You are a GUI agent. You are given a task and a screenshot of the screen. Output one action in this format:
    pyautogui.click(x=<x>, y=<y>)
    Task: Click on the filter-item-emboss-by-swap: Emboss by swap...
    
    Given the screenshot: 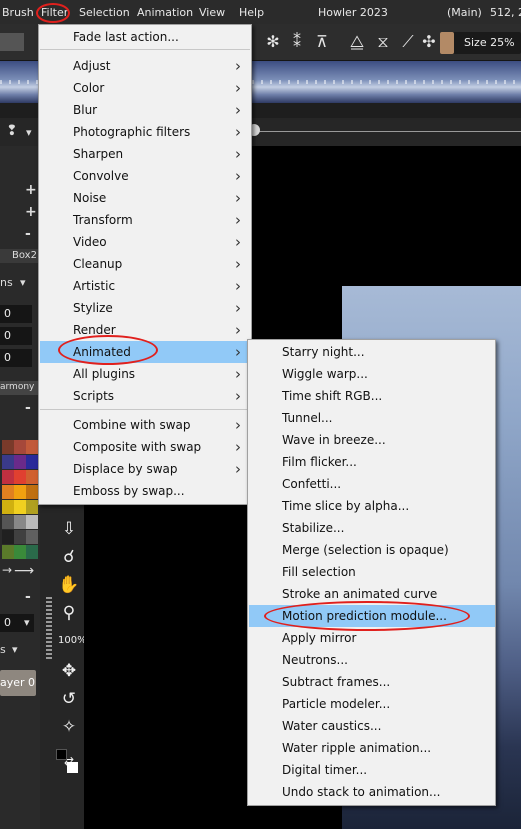 What is the action you would take?
    pyautogui.click(x=145, y=491)
    